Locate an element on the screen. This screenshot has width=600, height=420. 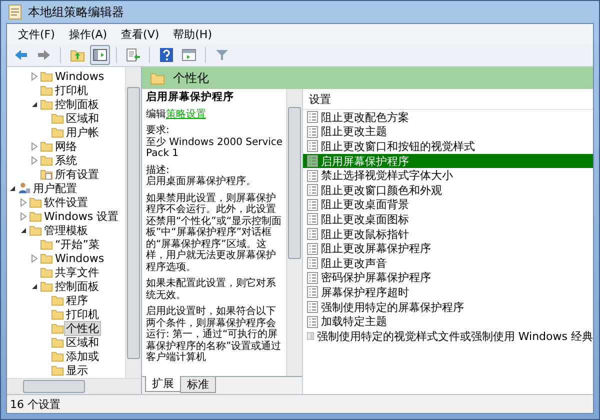
tree-item: “开始”菜 is located at coordinates (77, 244).